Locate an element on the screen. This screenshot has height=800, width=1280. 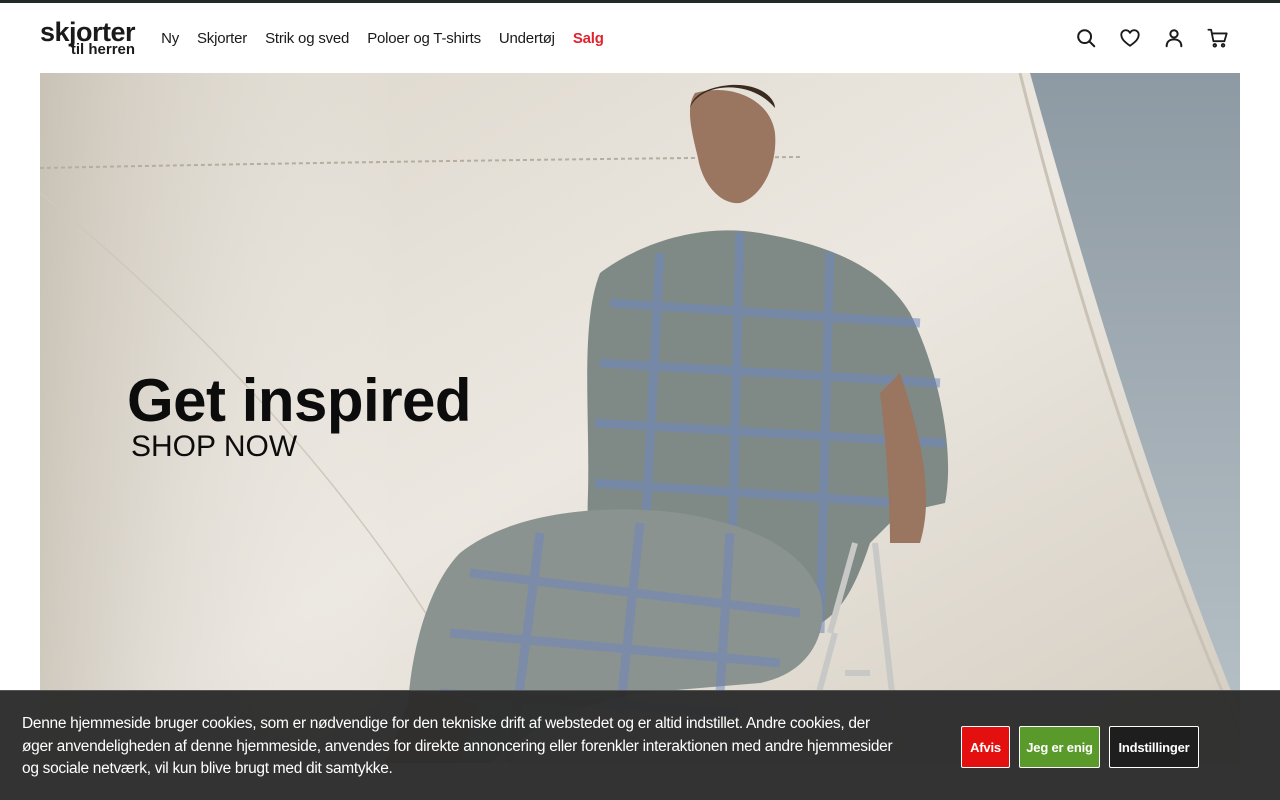
search-icon is located at coordinates (1086, 38).